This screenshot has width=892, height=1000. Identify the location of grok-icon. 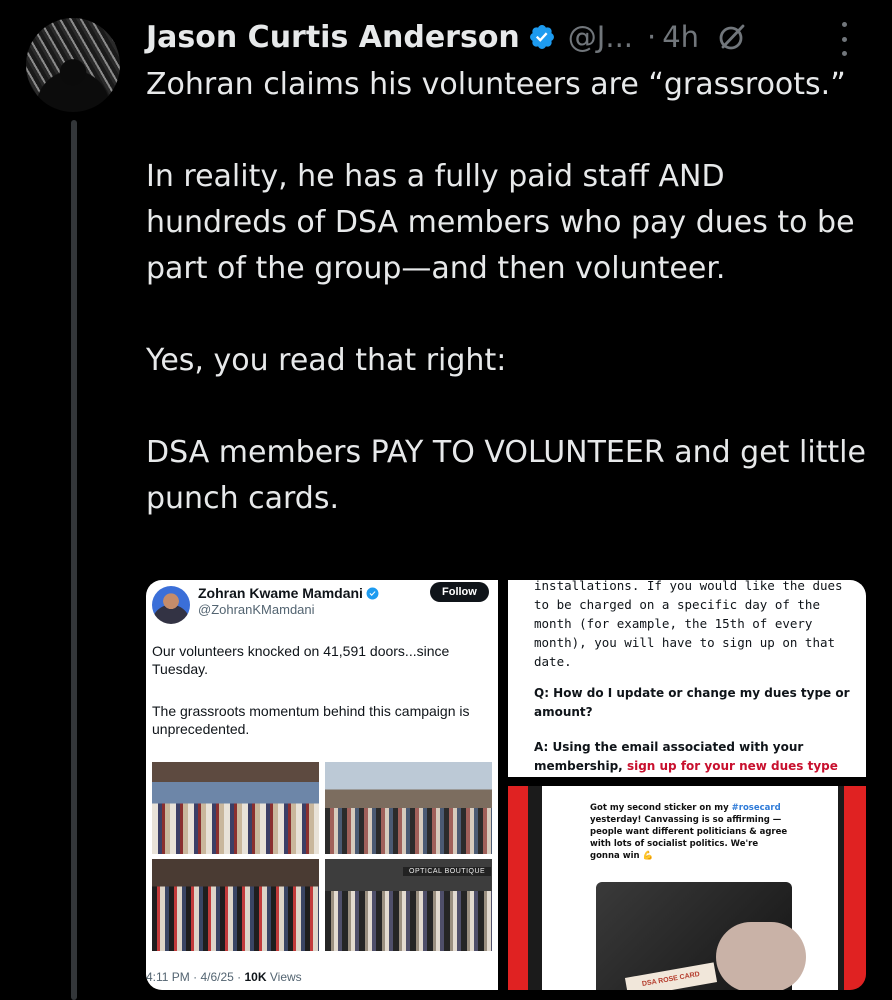
(732, 37).